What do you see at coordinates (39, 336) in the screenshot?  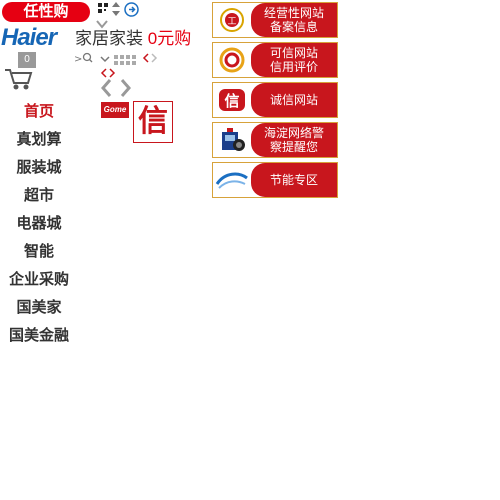 I see `nav-item-finance: 国美金融` at bounding box center [39, 336].